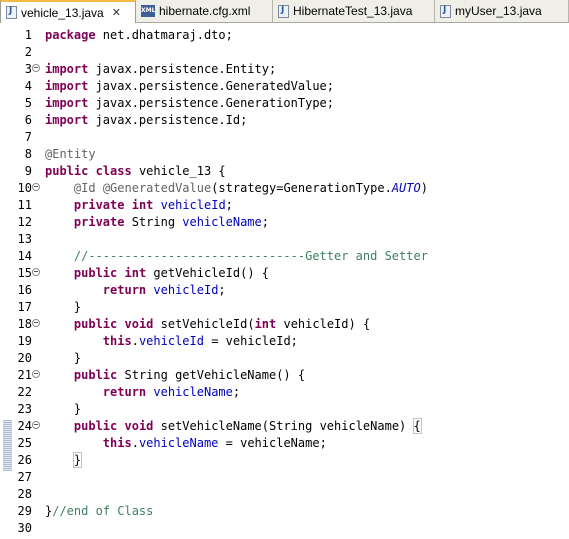 Image resolution: width=569 pixels, height=539 pixels. I want to click on code-text: import javax.persistence.GenerationType;, so click(189, 103).